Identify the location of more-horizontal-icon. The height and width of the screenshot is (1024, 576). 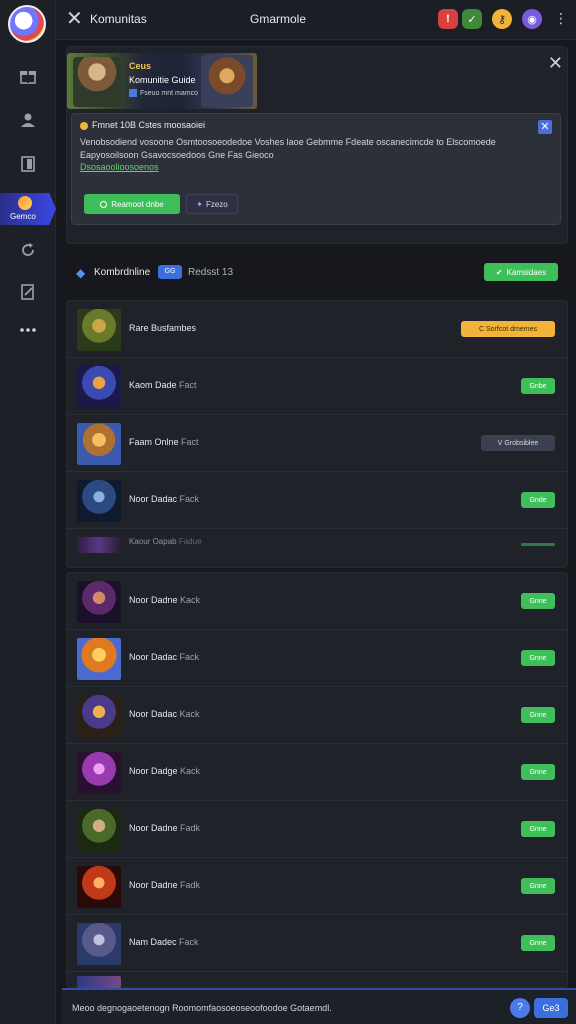
(28, 330).